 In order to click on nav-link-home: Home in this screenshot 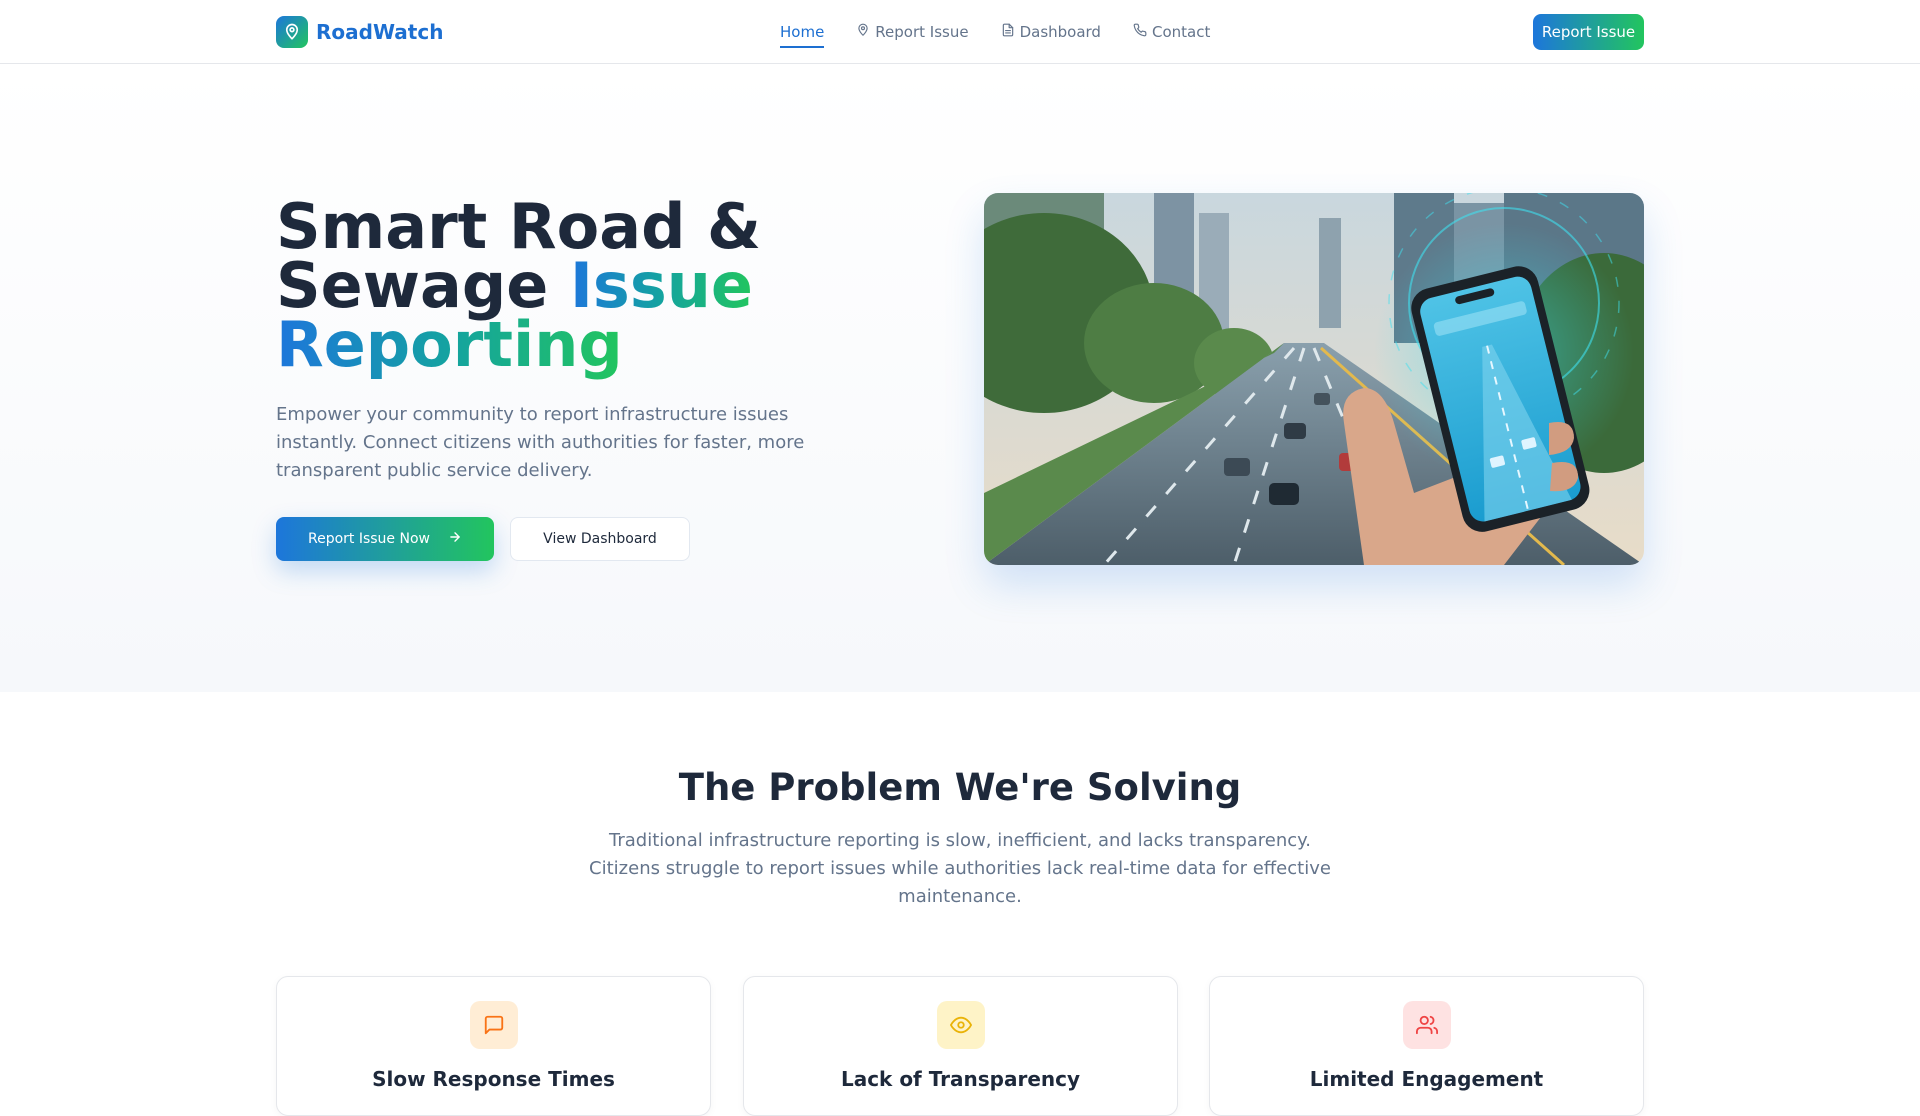, I will do `click(802, 33)`.